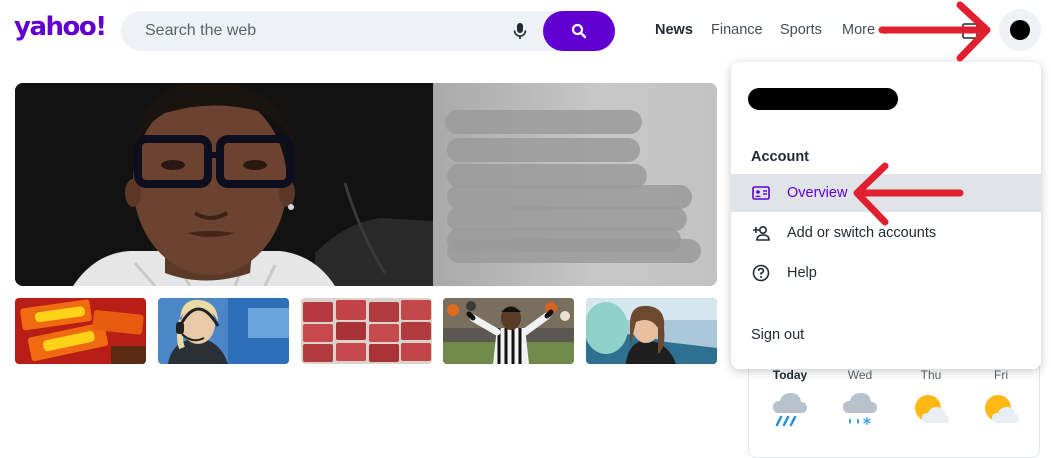  Describe the element at coordinates (860, 409) in the screenshot. I see `sleet-icon` at that location.